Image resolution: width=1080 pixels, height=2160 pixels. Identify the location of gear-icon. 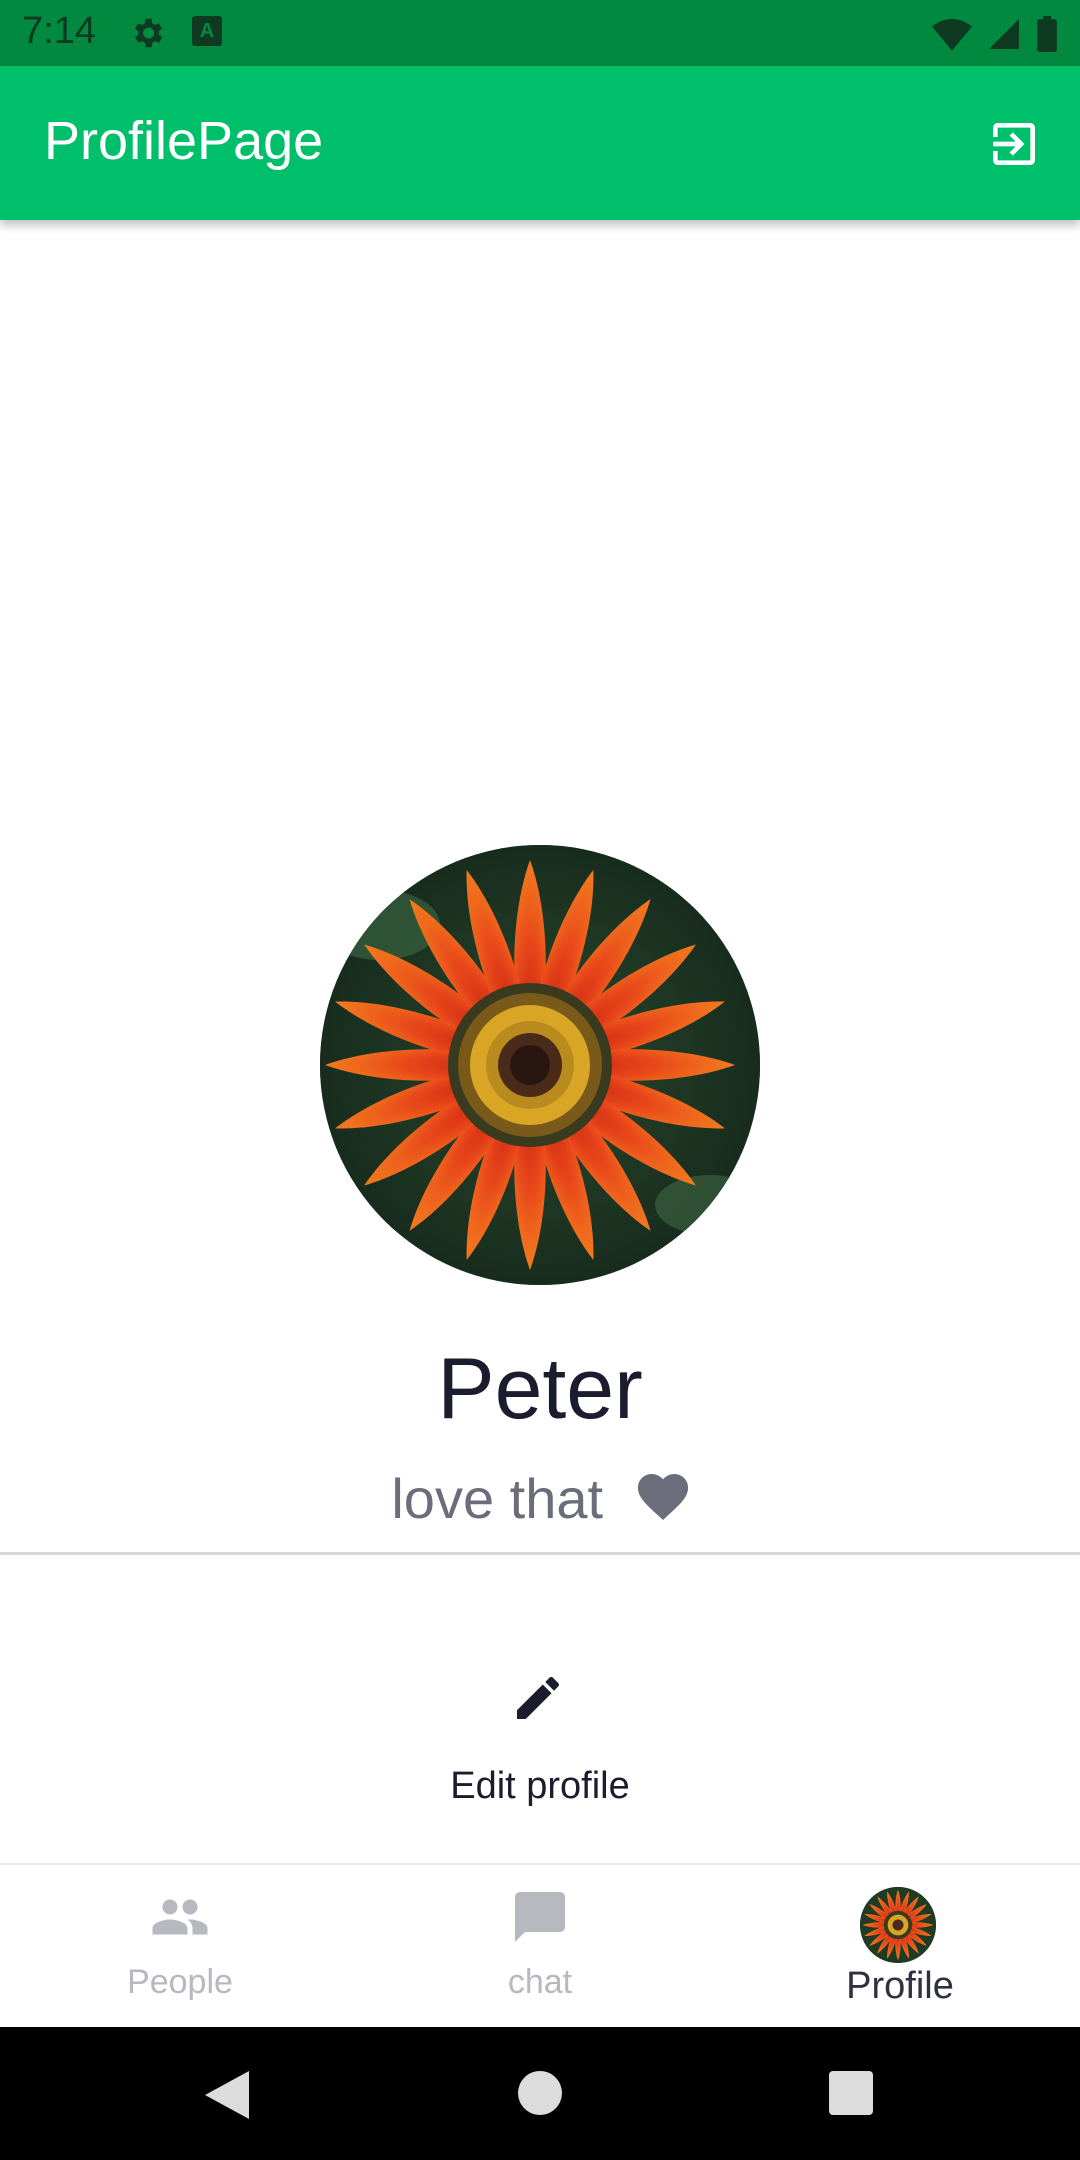
(148, 33).